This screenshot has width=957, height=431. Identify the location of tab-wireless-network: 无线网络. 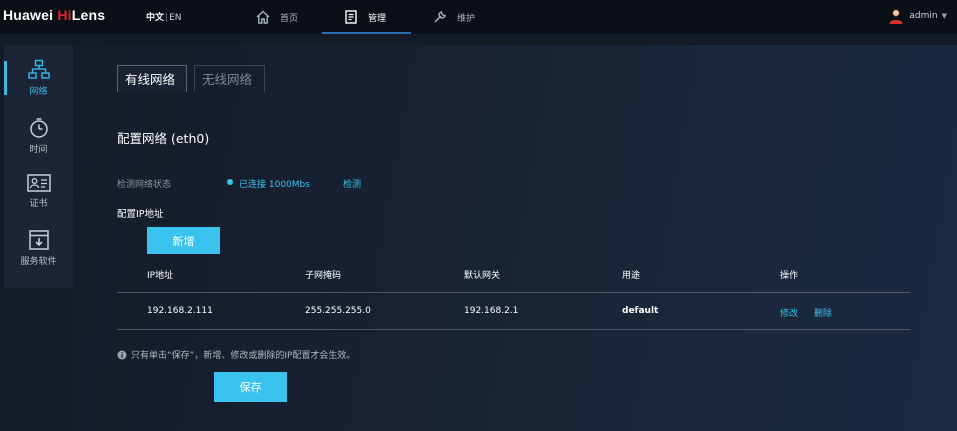
(229, 78).